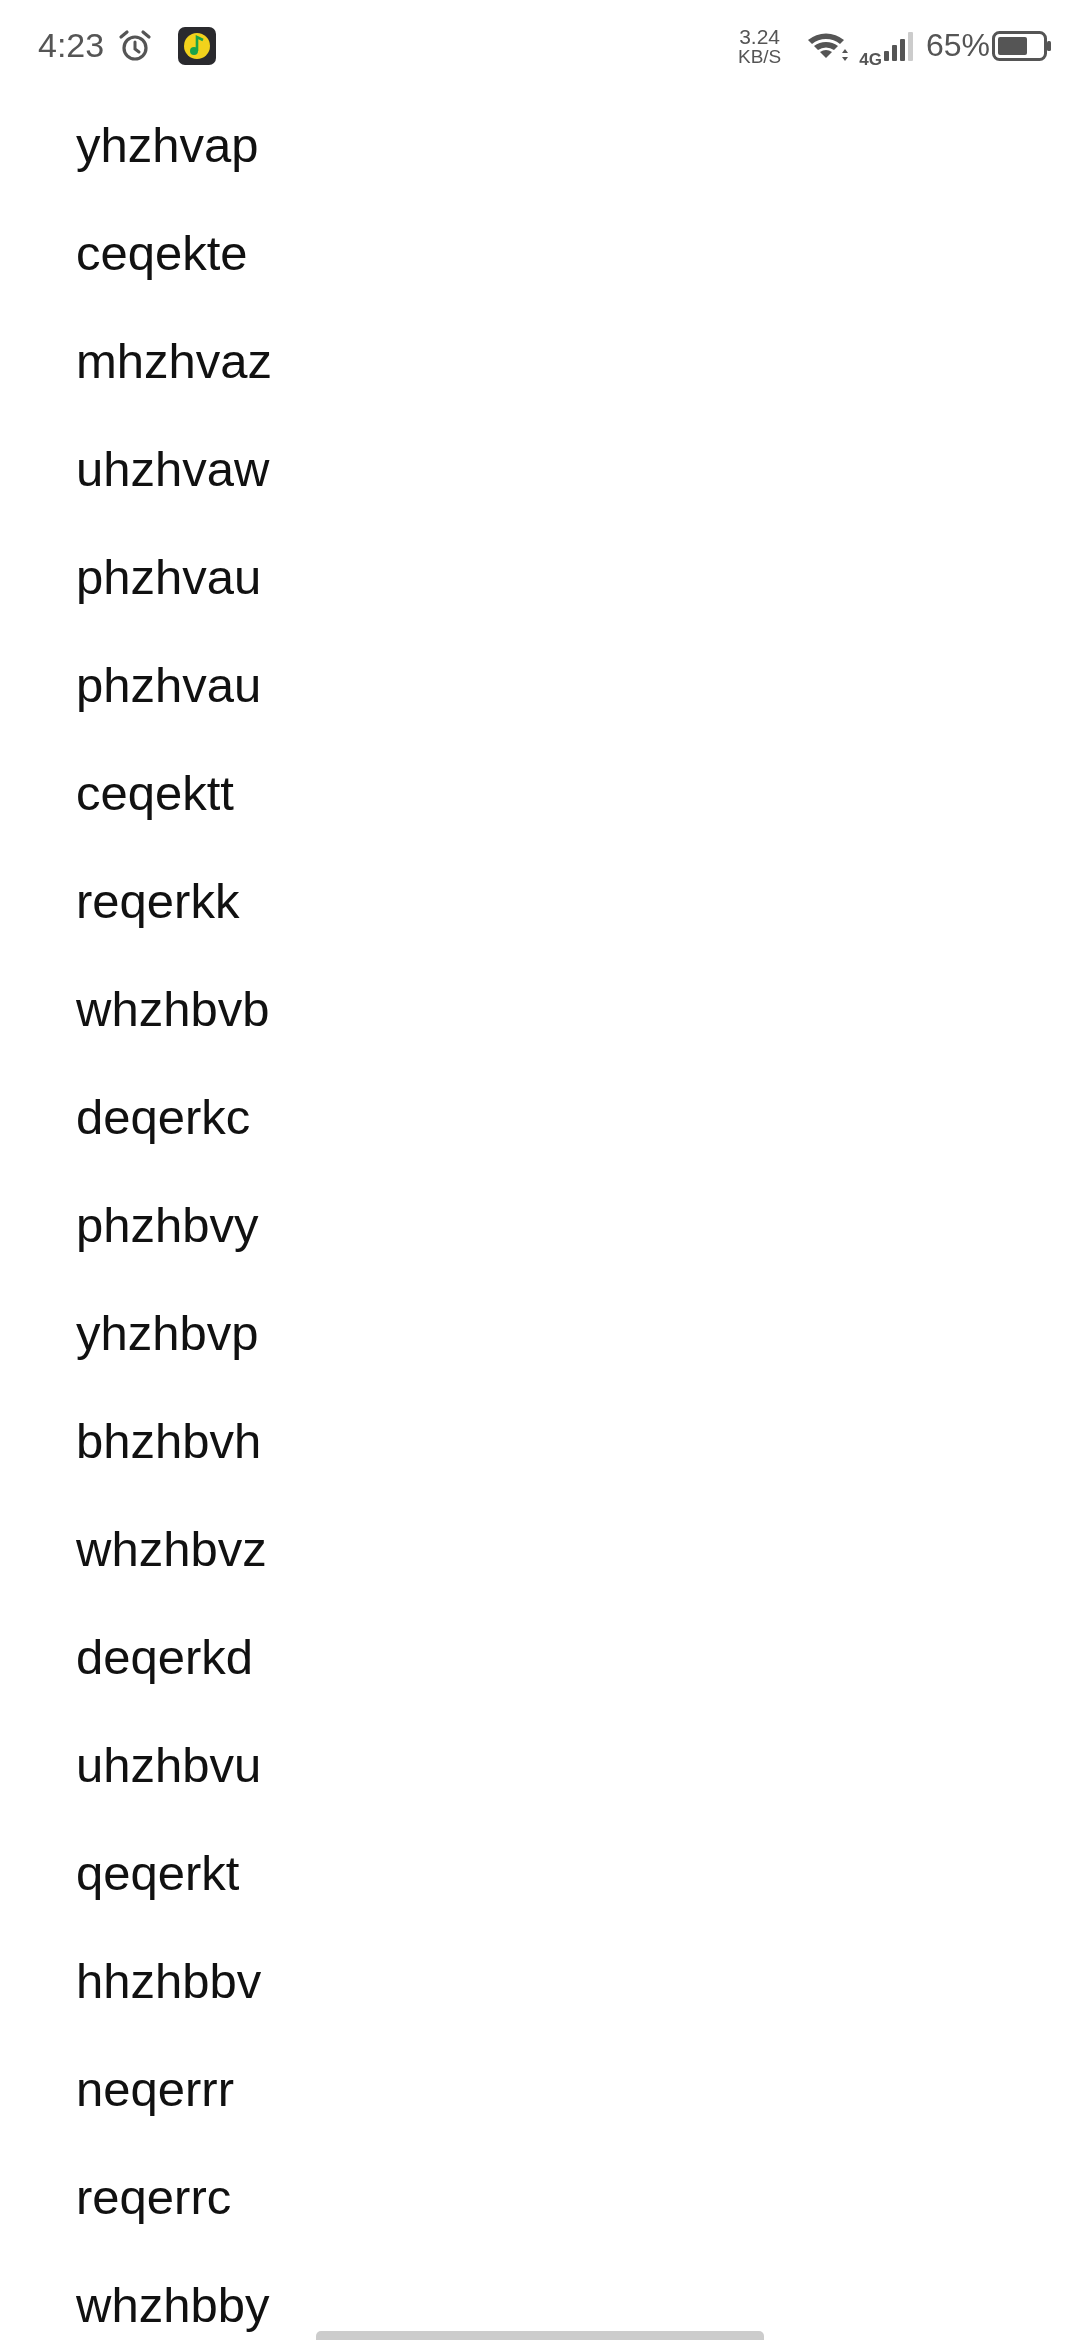  What do you see at coordinates (158, 1873) in the screenshot?
I see `list-item: qeqerkt` at bounding box center [158, 1873].